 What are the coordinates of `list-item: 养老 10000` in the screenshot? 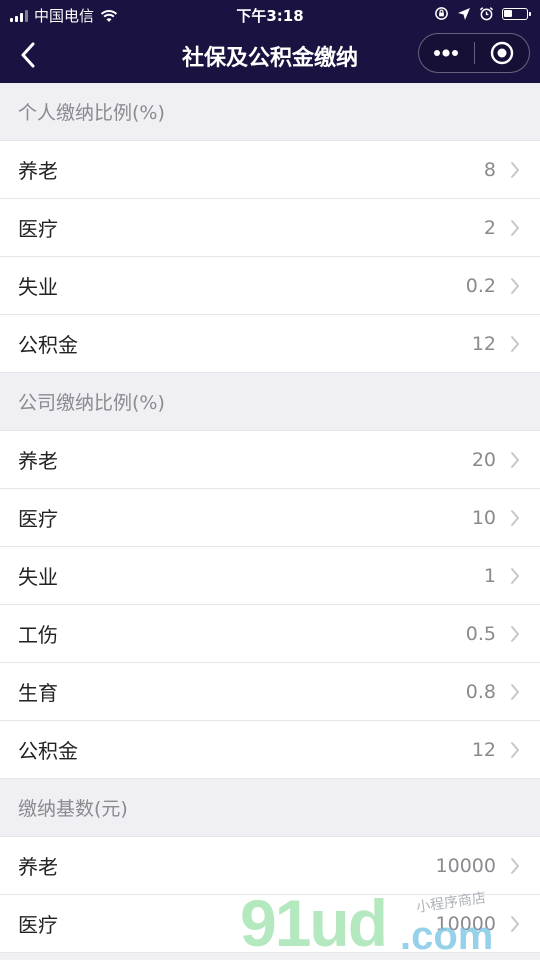 It's located at (270, 866).